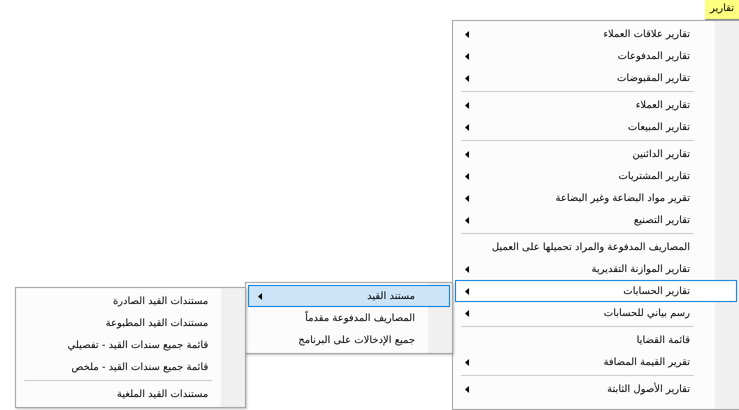 Image resolution: width=739 pixels, height=410 pixels. What do you see at coordinates (349, 318) in the screenshot?
I see `menu-item: المصاريف المدفوعة مقدماً` at bounding box center [349, 318].